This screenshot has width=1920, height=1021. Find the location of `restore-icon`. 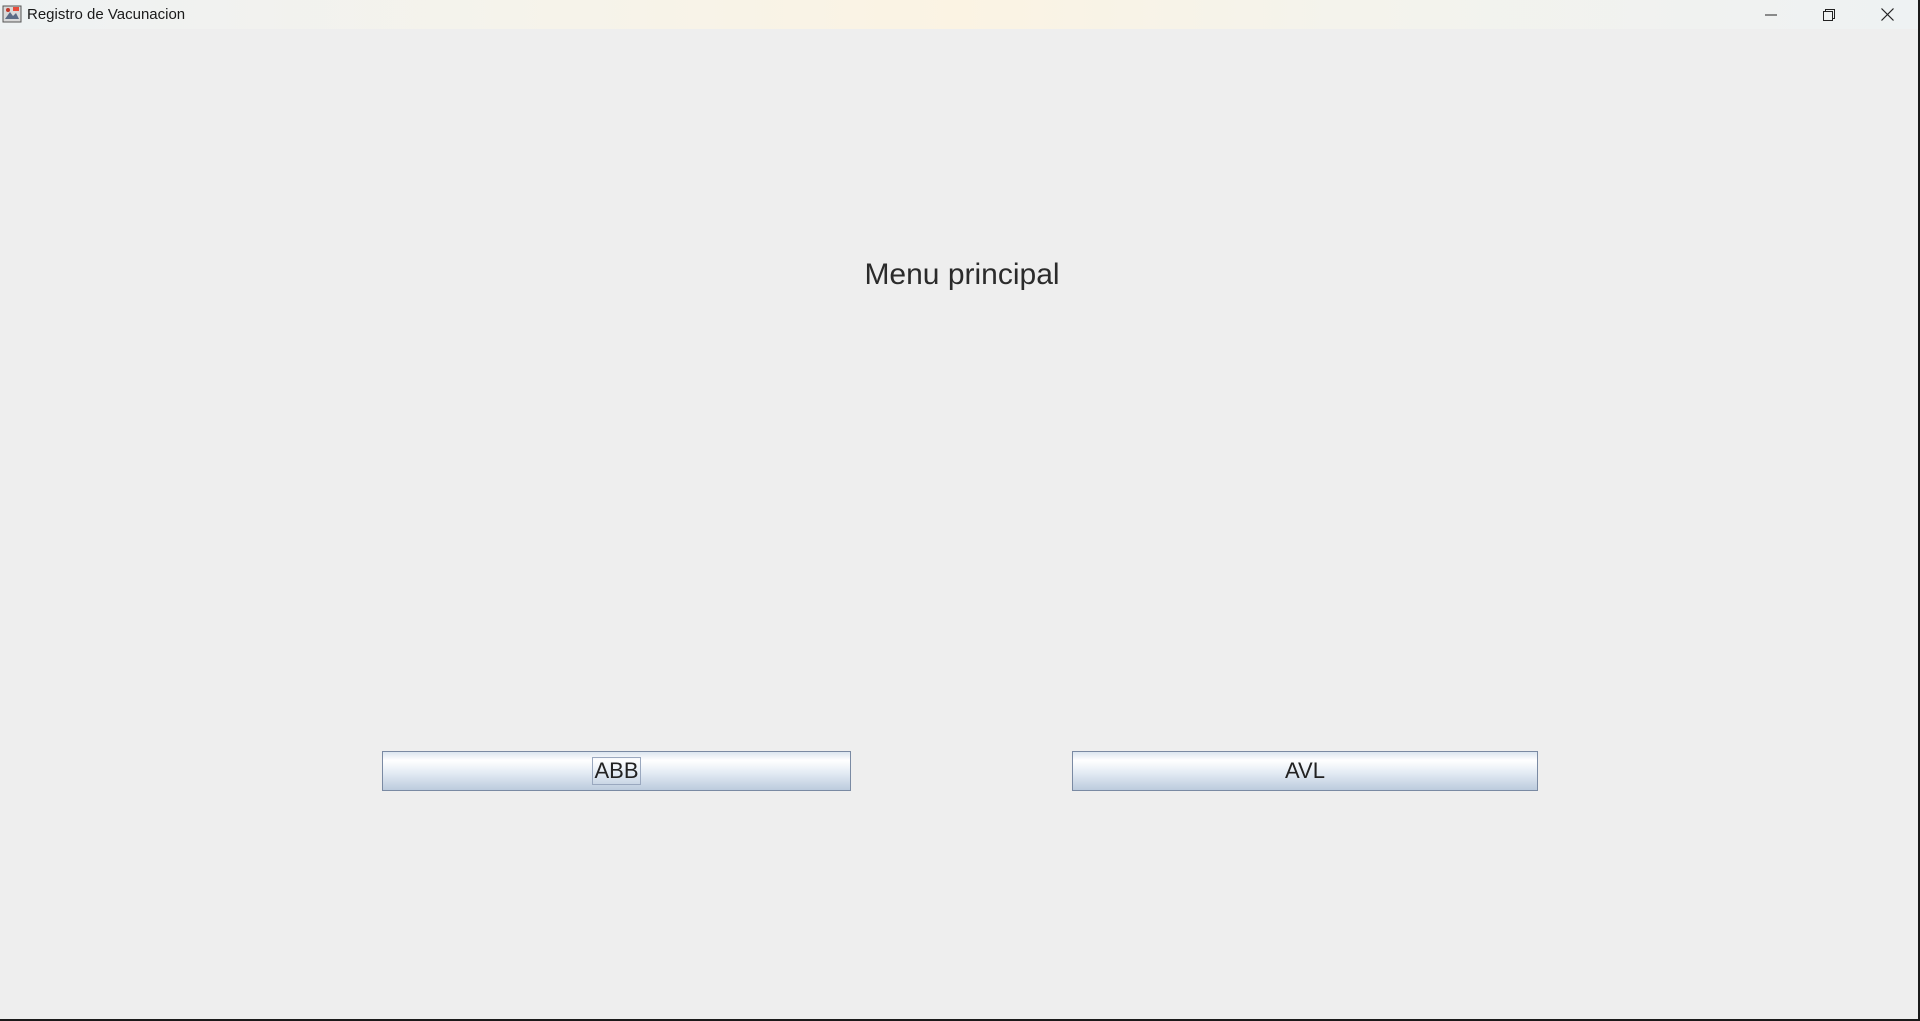

restore-icon is located at coordinates (1829, 14).